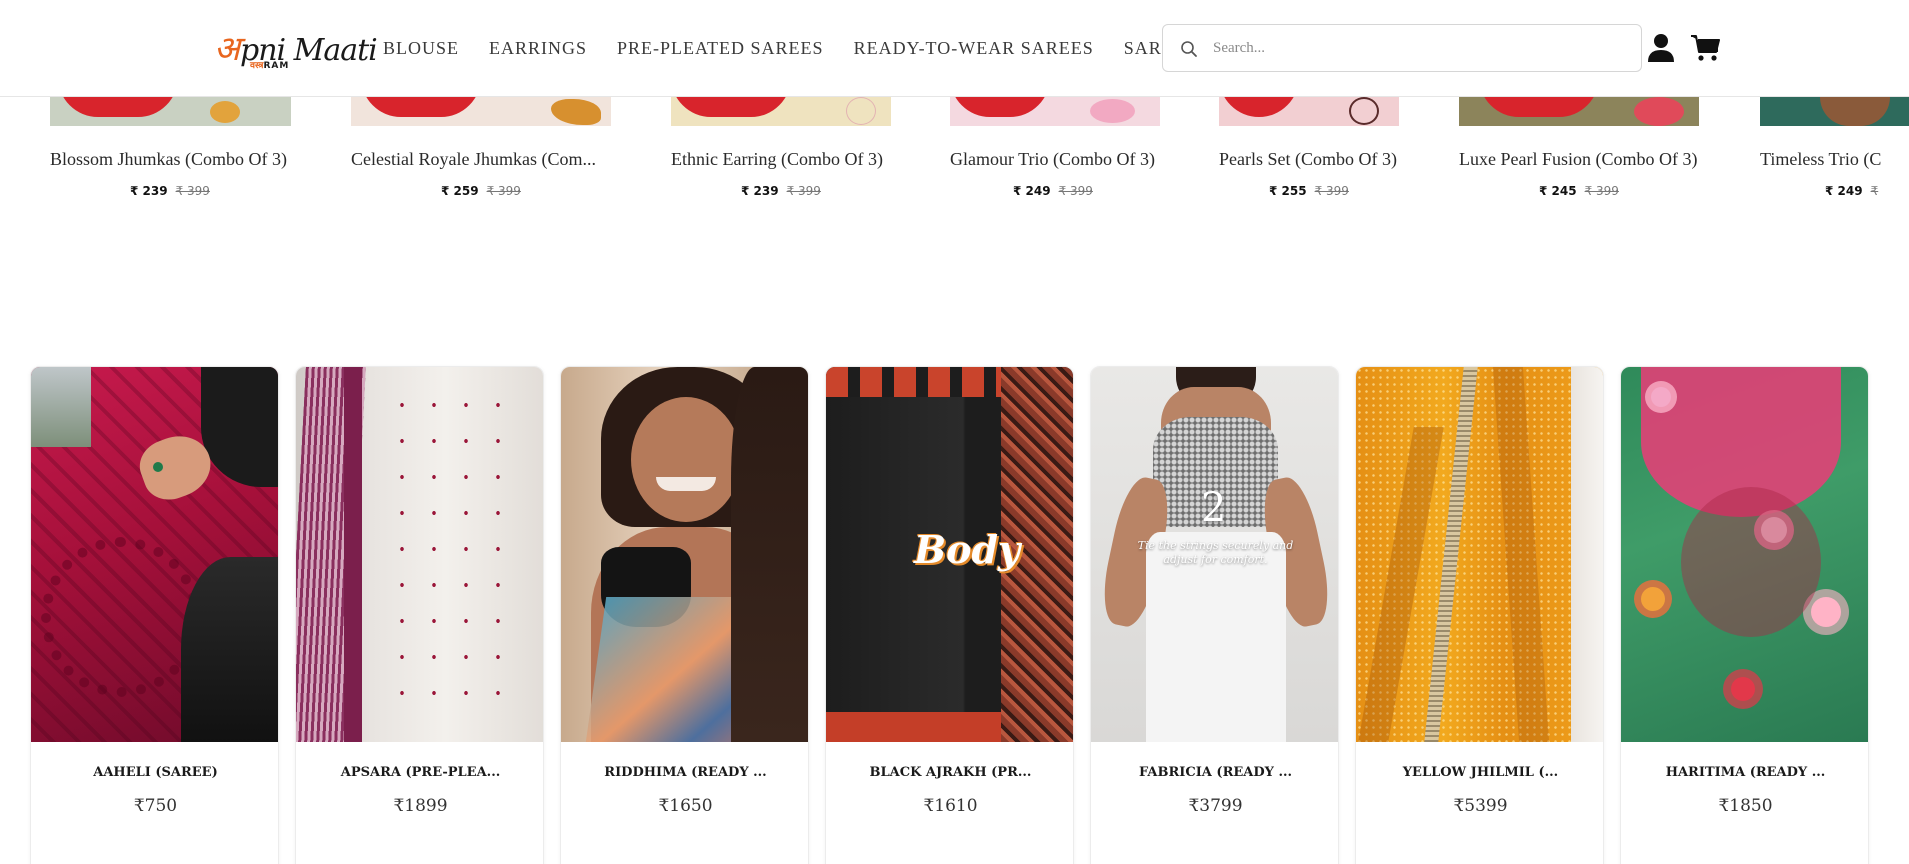 This screenshot has height=864, width=1909. What do you see at coordinates (155, 772) in the screenshot?
I see `product-title: AAHELI (SAREE)` at bounding box center [155, 772].